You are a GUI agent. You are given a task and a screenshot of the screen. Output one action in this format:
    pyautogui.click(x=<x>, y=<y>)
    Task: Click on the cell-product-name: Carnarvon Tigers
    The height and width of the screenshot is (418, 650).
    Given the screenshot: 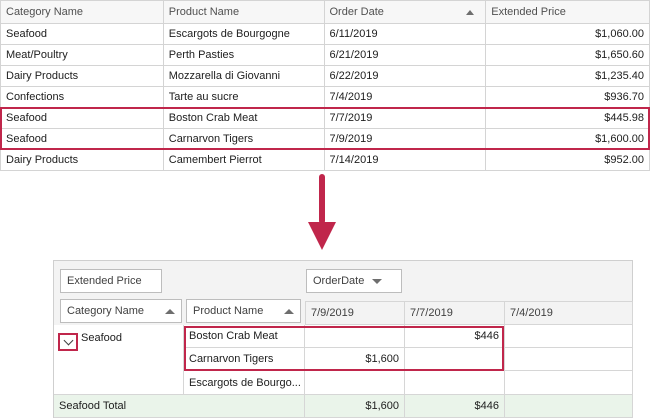 What is the action you would take?
    pyautogui.click(x=244, y=139)
    